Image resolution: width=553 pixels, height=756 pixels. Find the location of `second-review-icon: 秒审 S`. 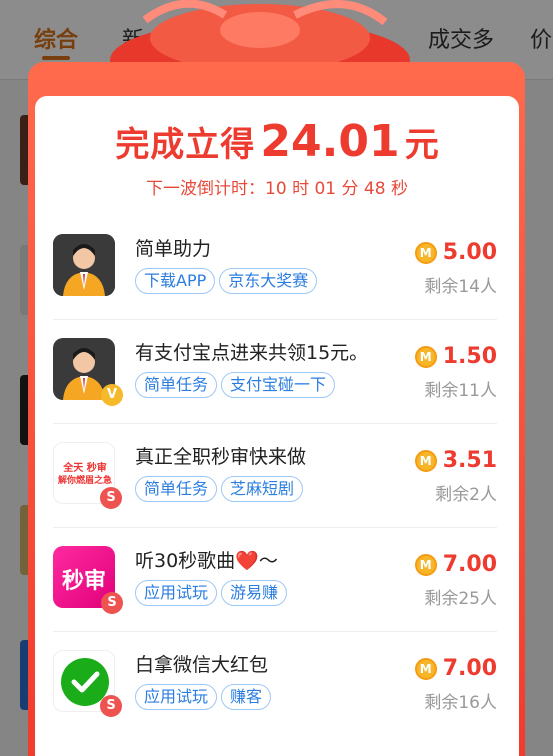

second-review-icon: 秒审 S is located at coordinates (88, 580).